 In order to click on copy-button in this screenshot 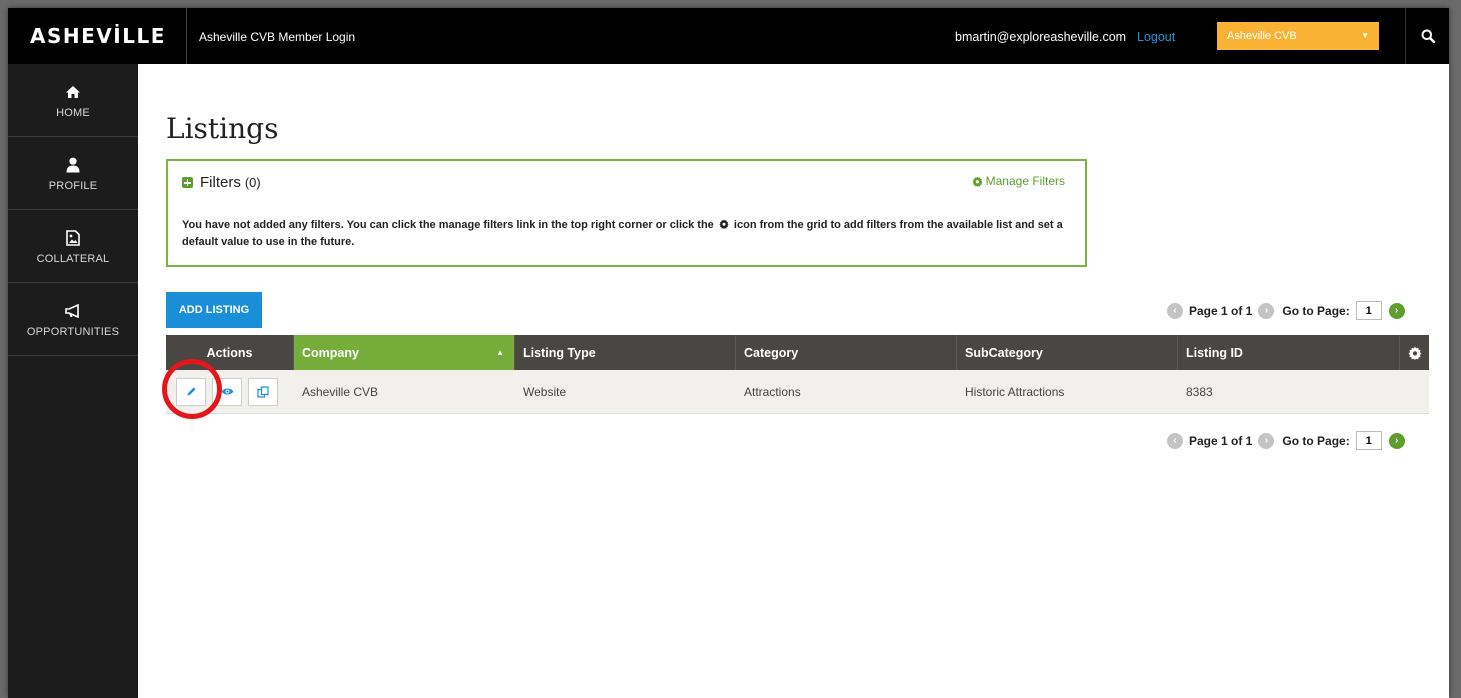, I will do `click(263, 391)`.